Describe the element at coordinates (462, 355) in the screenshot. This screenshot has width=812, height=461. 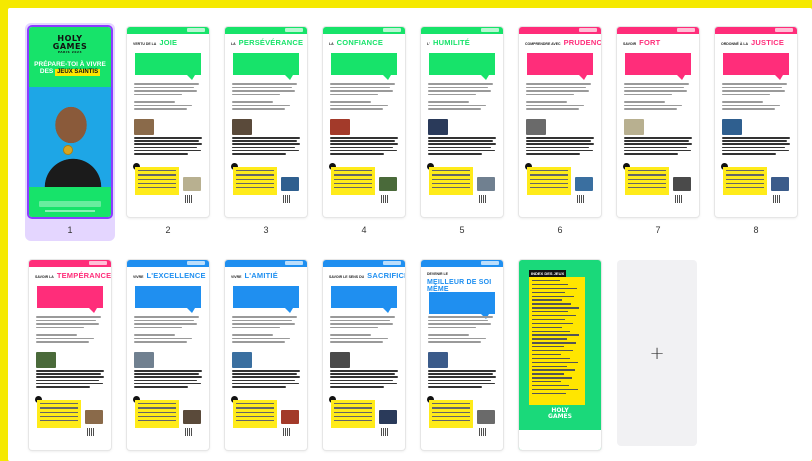
I see `page-preview: DEVENIR LE MEILLEUR DE SOI MÊME` at that location.